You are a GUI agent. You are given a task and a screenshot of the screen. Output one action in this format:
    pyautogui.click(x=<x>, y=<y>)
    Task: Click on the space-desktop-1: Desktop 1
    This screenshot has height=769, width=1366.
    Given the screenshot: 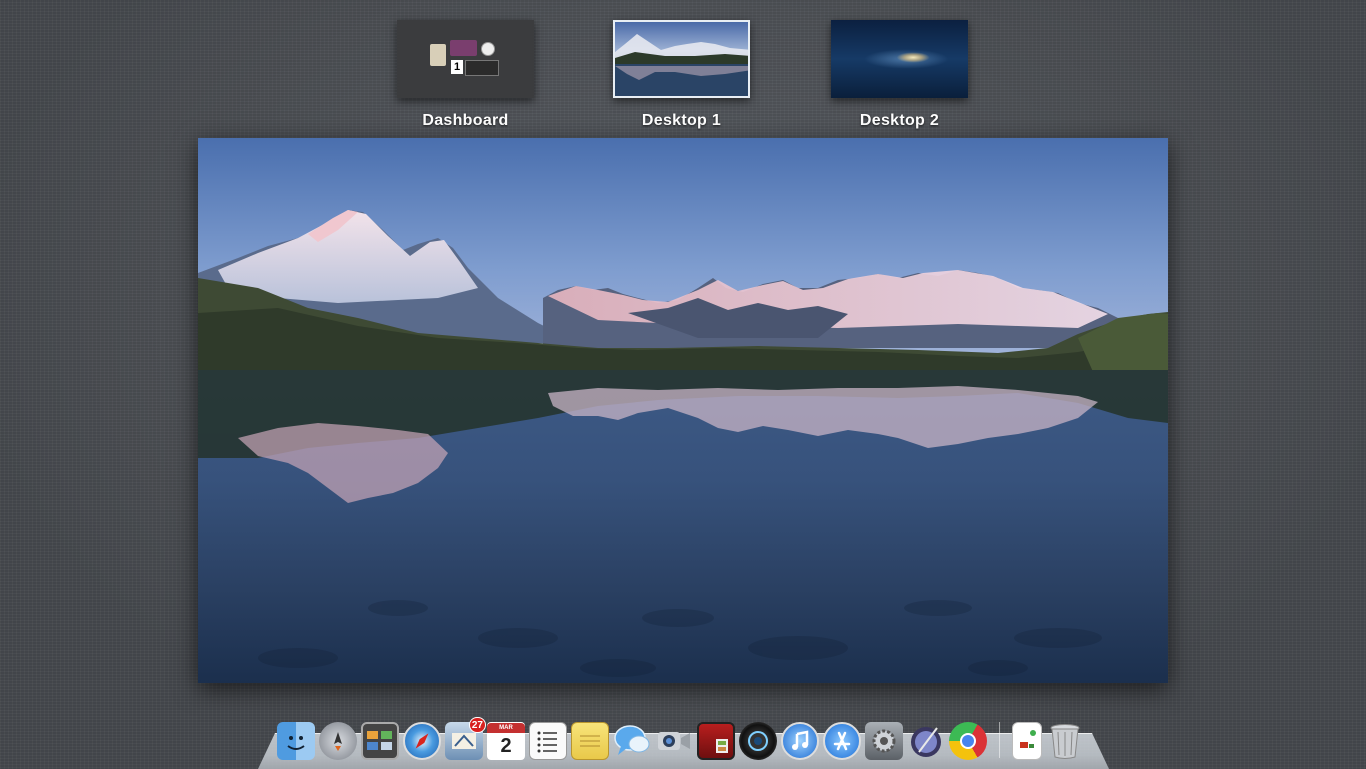 What is the action you would take?
    pyautogui.click(x=681, y=75)
    